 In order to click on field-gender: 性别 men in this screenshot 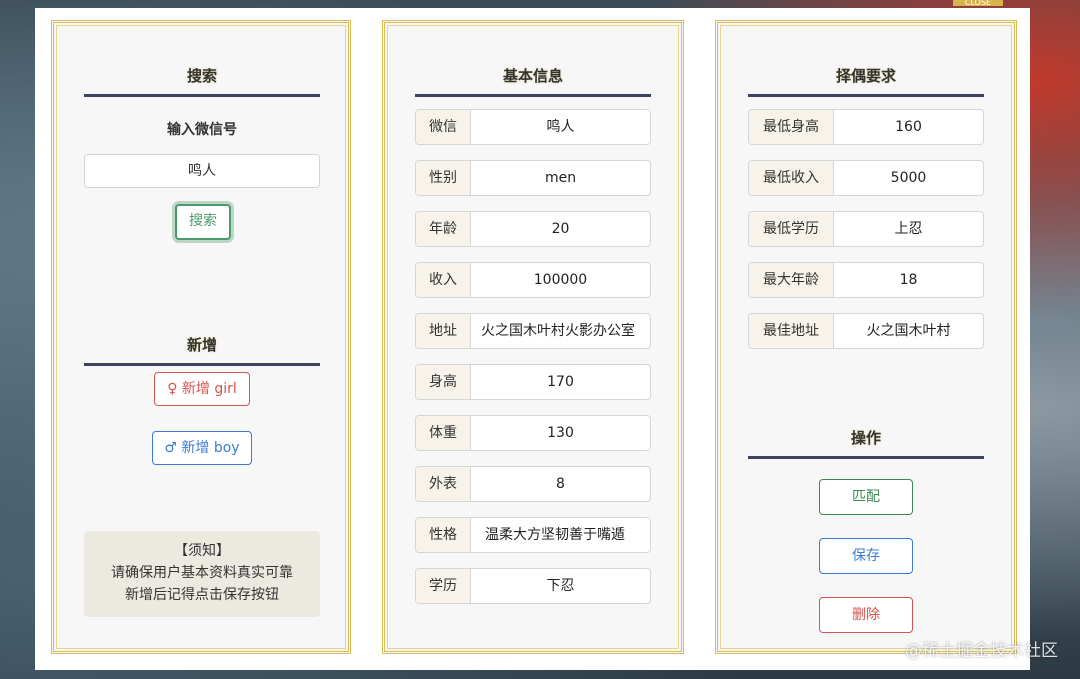, I will do `click(533, 178)`.